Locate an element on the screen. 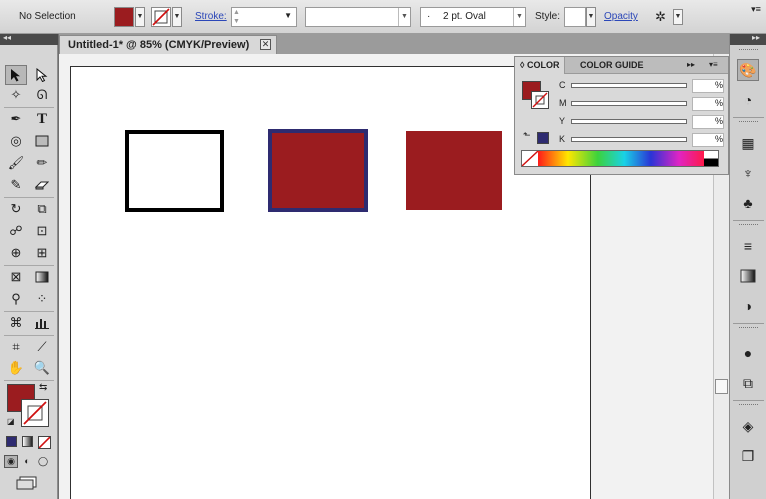  fill-color-button is located at coordinates (124, 17).